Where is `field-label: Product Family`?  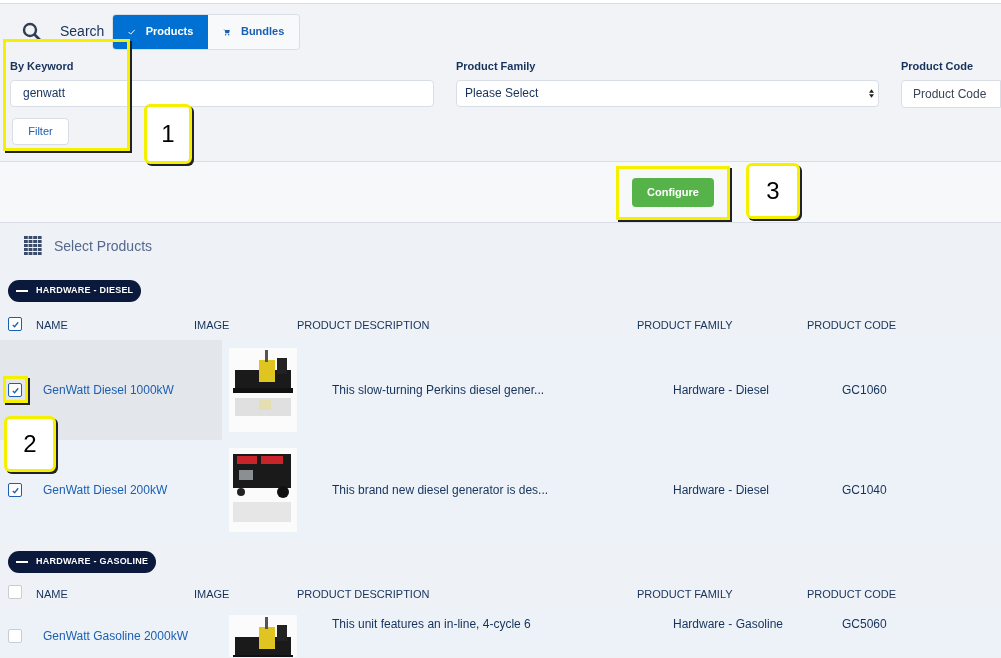
field-label: Product Family is located at coordinates (496, 66).